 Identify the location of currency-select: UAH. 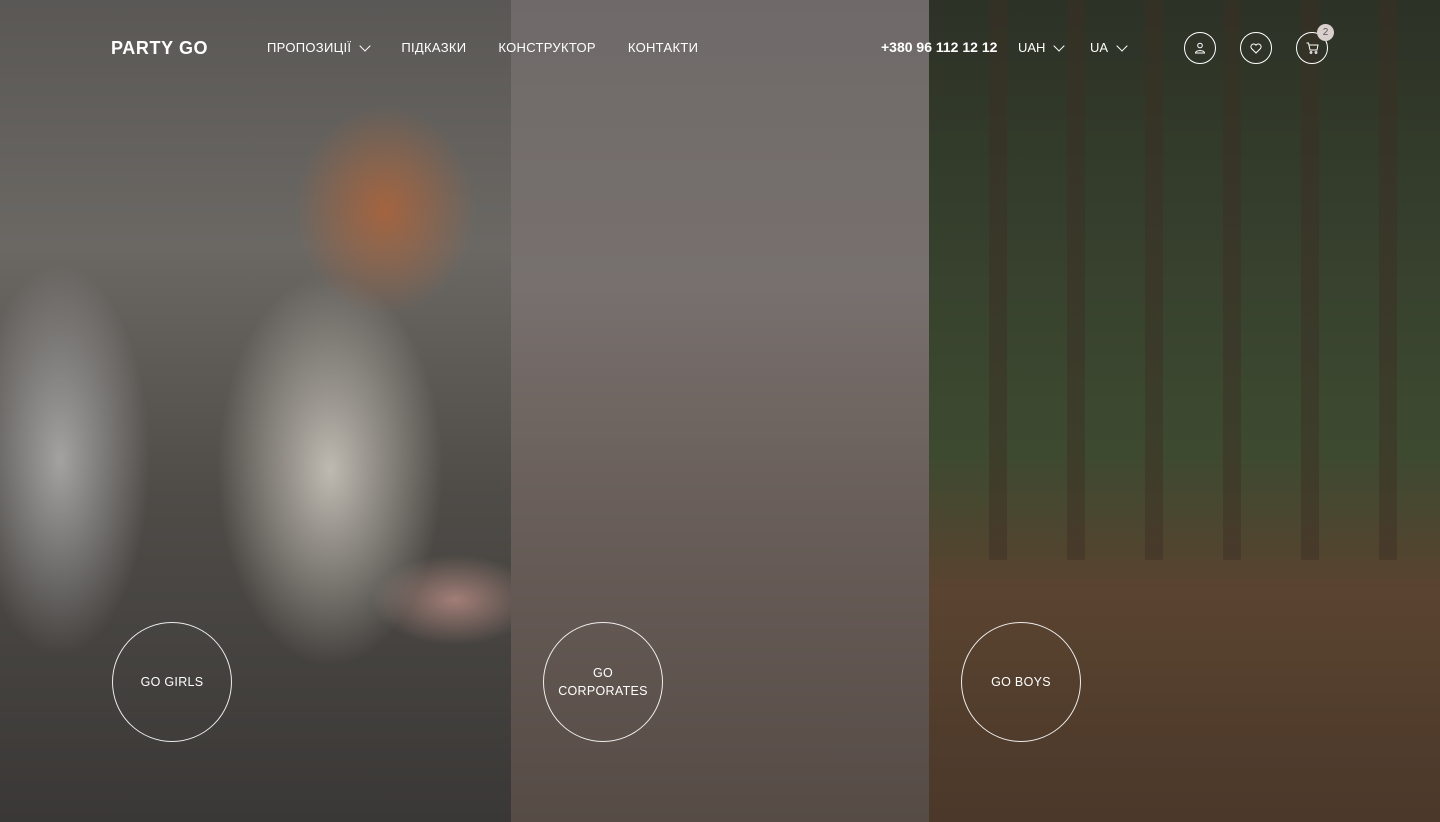
(1042, 47).